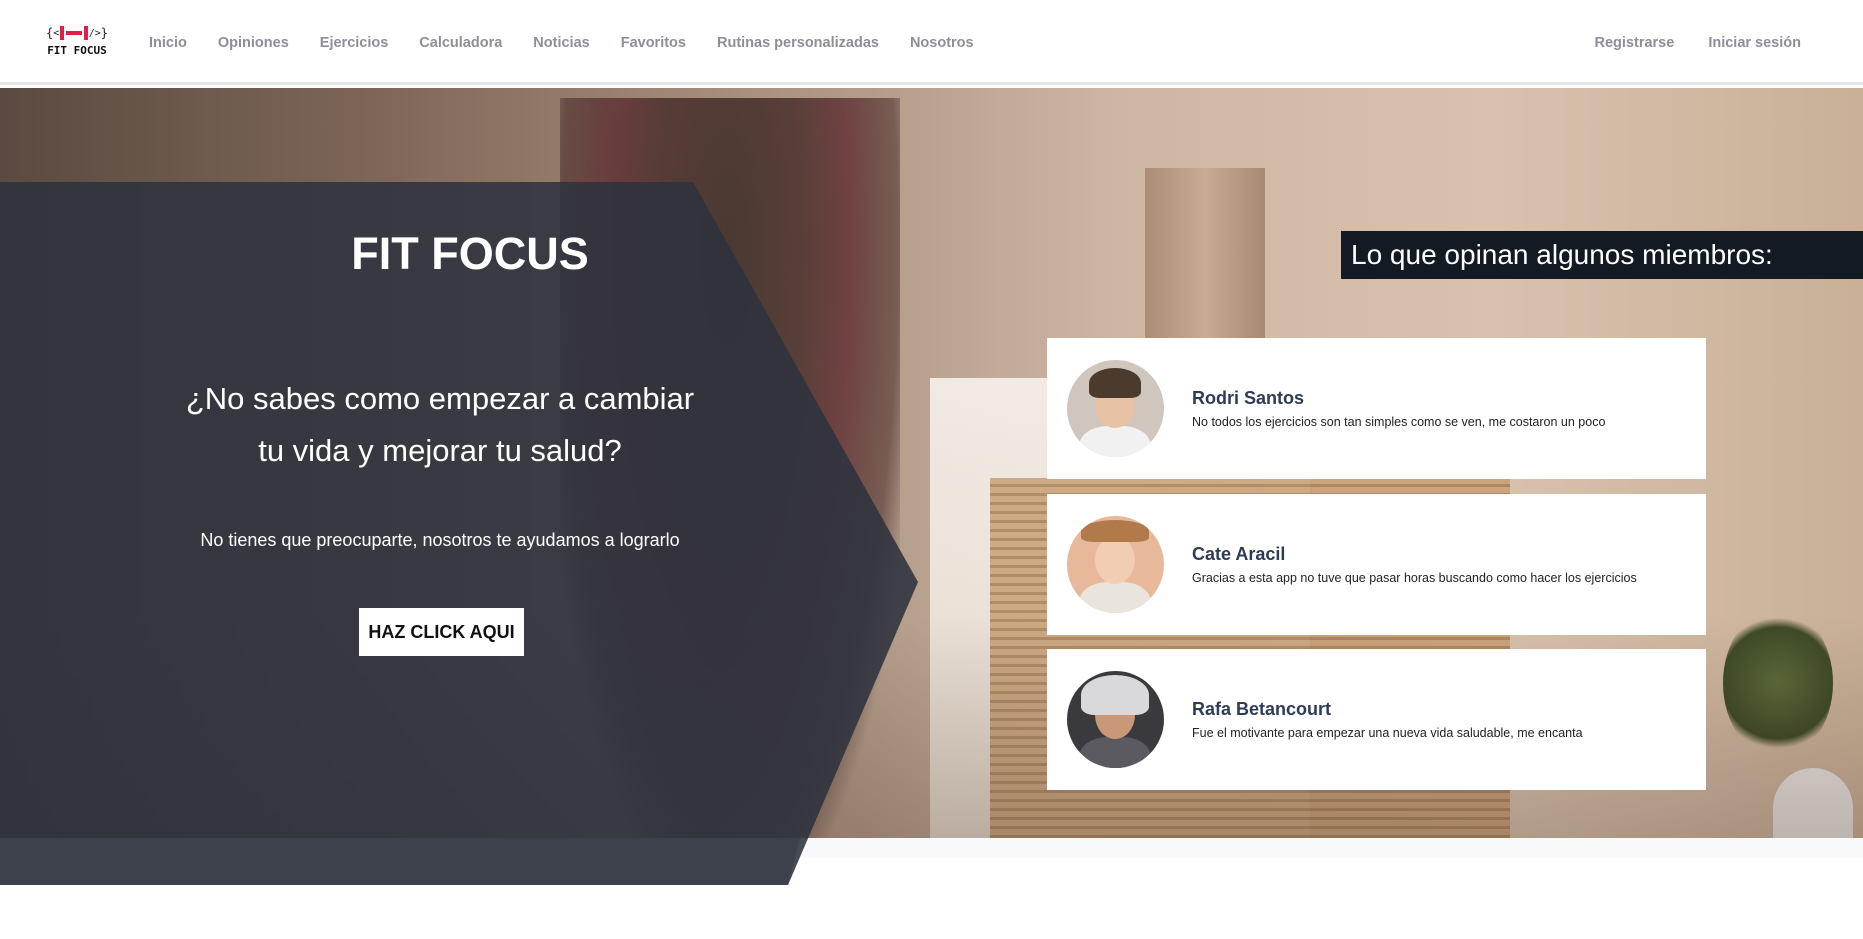 This screenshot has width=1863, height=939. Describe the element at coordinates (1262, 709) in the screenshot. I see `reviewer-name: Rafa Betancourt` at that location.